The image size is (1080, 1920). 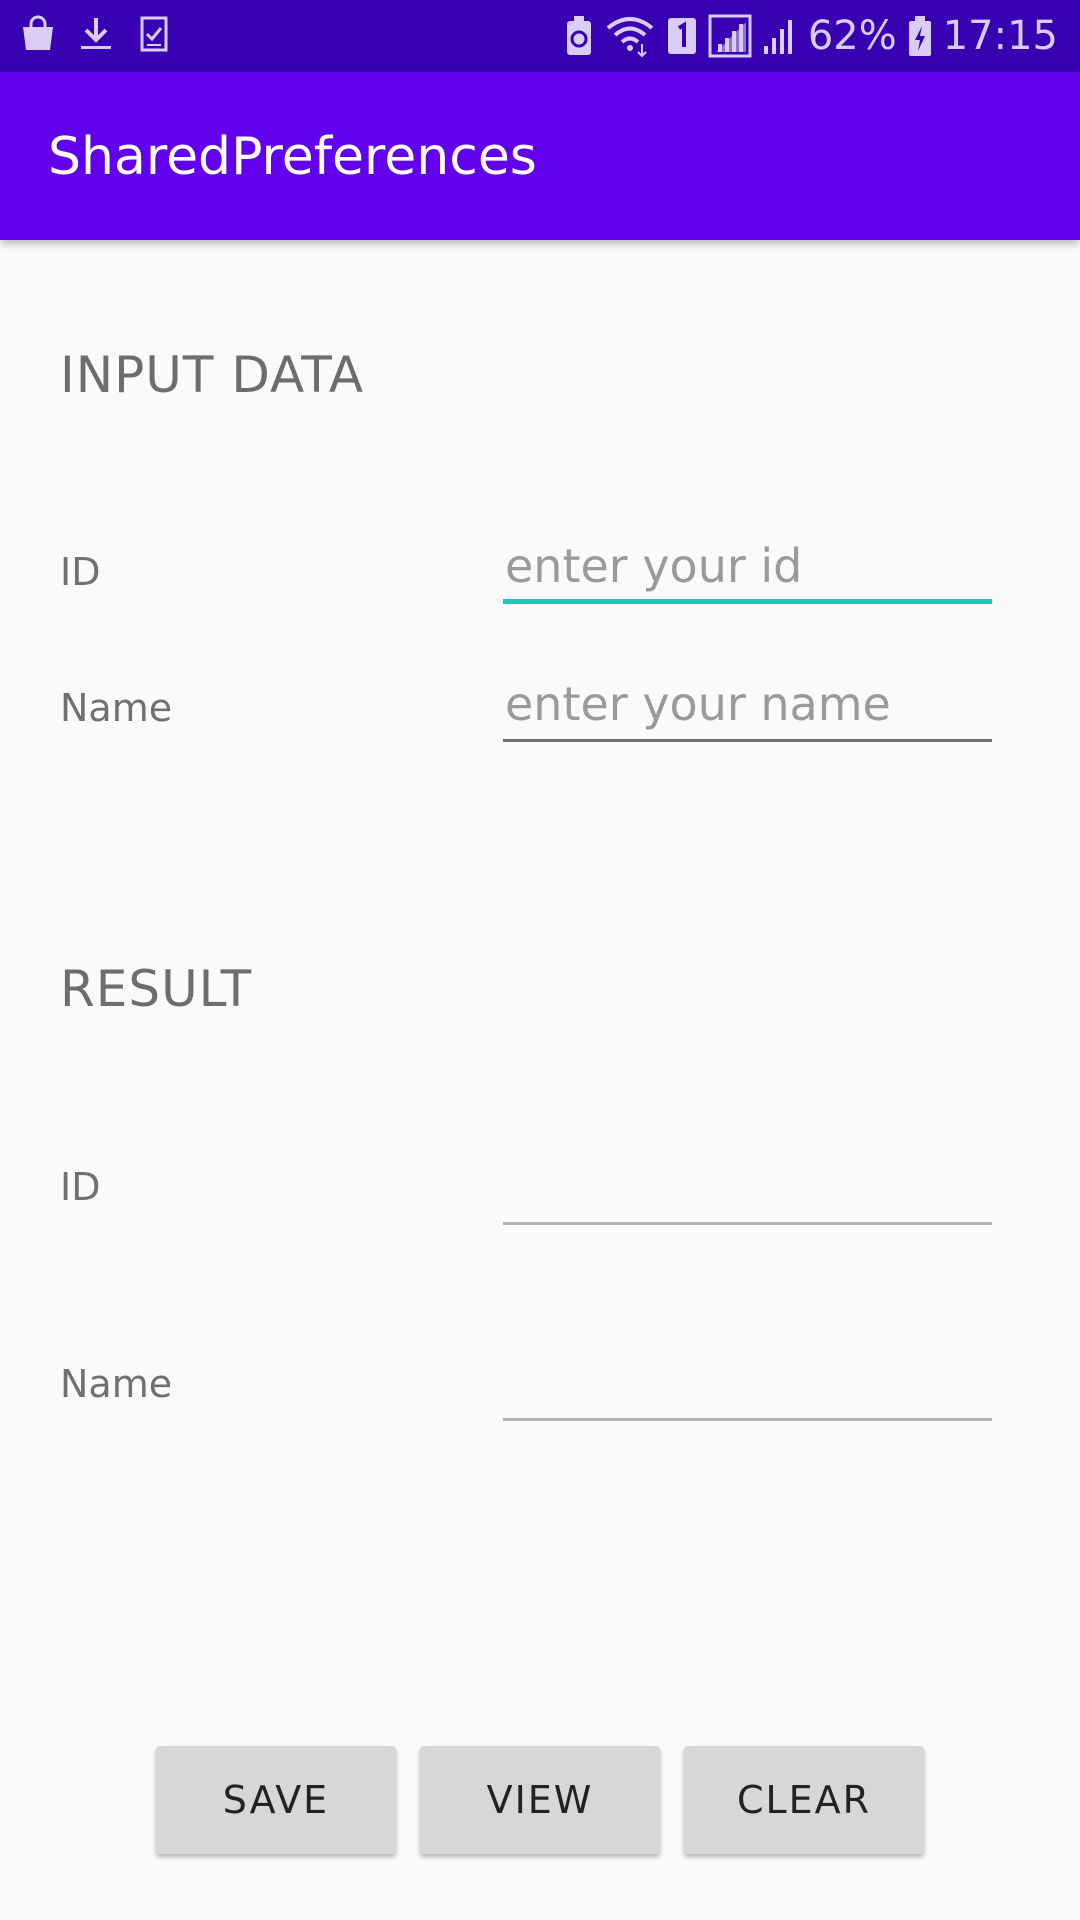 I want to click on name-field, so click(x=747, y=707).